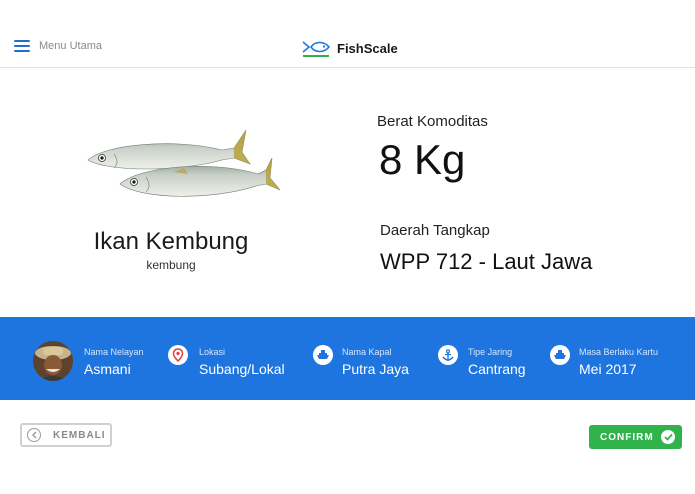 The image size is (695, 494). I want to click on chevron-left-icon, so click(34, 435).